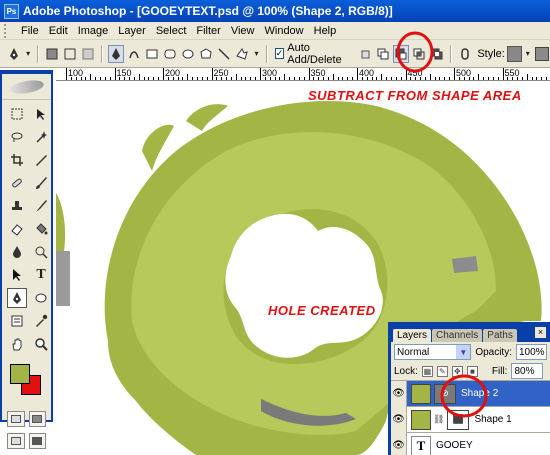 The height and width of the screenshot is (455, 550). Describe the element at coordinates (206, 54) in the screenshot. I see `polygon-tool-icon` at that location.